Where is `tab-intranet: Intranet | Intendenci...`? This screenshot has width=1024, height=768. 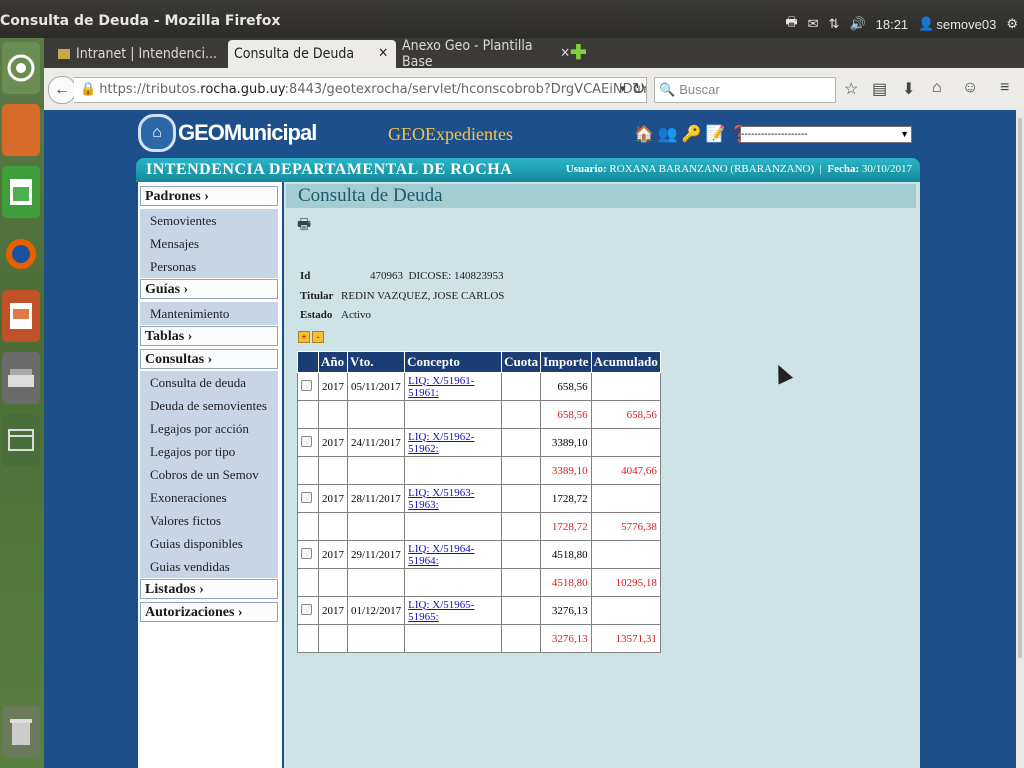
tab-intranet: Intranet | Intendenci... is located at coordinates (143, 54).